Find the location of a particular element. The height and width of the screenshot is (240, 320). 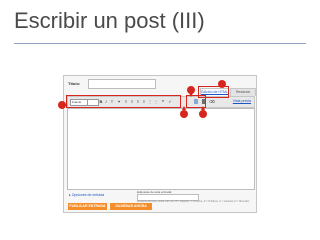

callout-badge-html-tab is located at coordinates (222, 84).